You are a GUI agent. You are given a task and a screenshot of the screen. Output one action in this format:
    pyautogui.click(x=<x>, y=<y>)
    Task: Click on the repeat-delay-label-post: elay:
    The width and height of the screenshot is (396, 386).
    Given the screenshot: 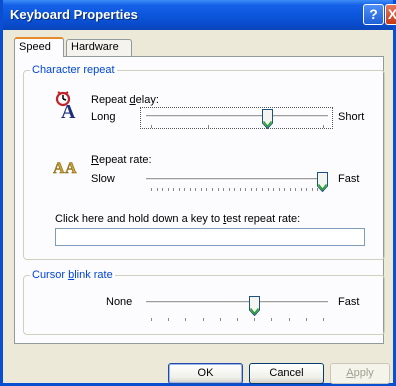 What is the action you would take?
    pyautogui.click(x=147, y=100)
    